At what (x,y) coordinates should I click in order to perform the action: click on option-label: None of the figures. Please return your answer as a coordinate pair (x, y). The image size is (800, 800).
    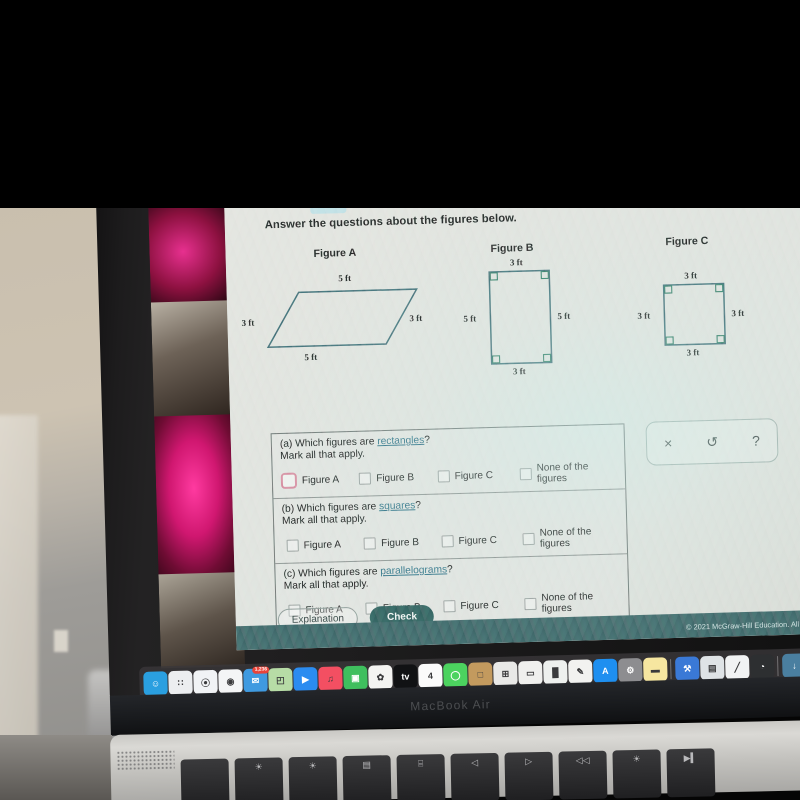
    Looking at the image, I should click on (567, 603).